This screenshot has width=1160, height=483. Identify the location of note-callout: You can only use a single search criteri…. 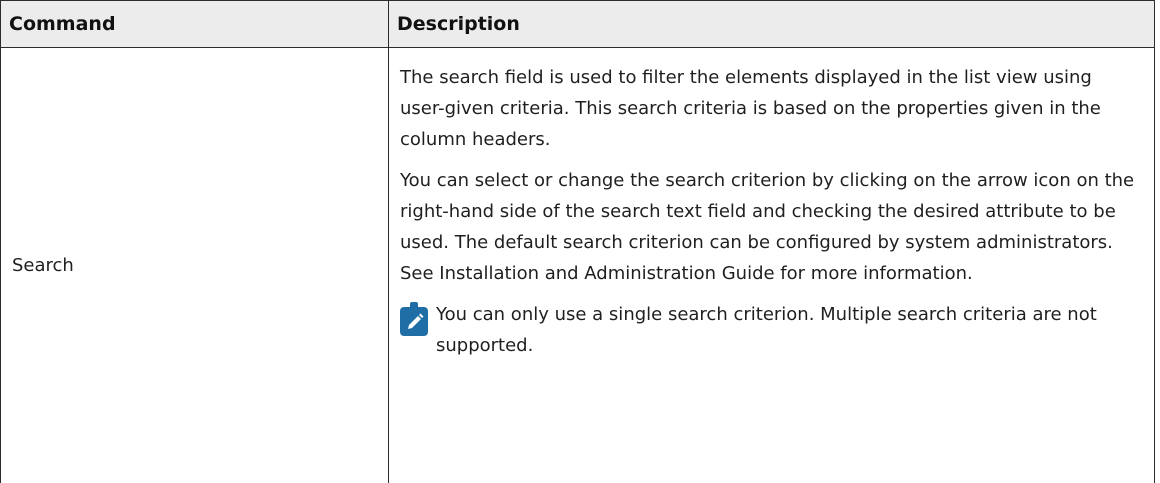
(769, 330).